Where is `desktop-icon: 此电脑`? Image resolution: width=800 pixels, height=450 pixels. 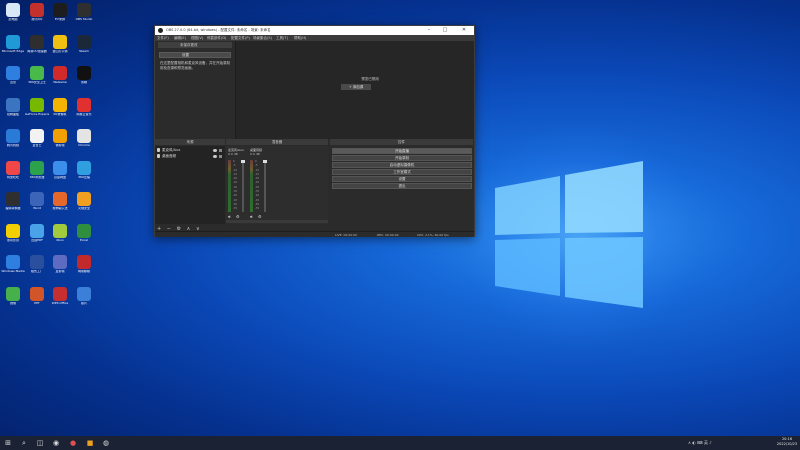
desktop-icon: 此电脑 is located at coordinates (13, 18).